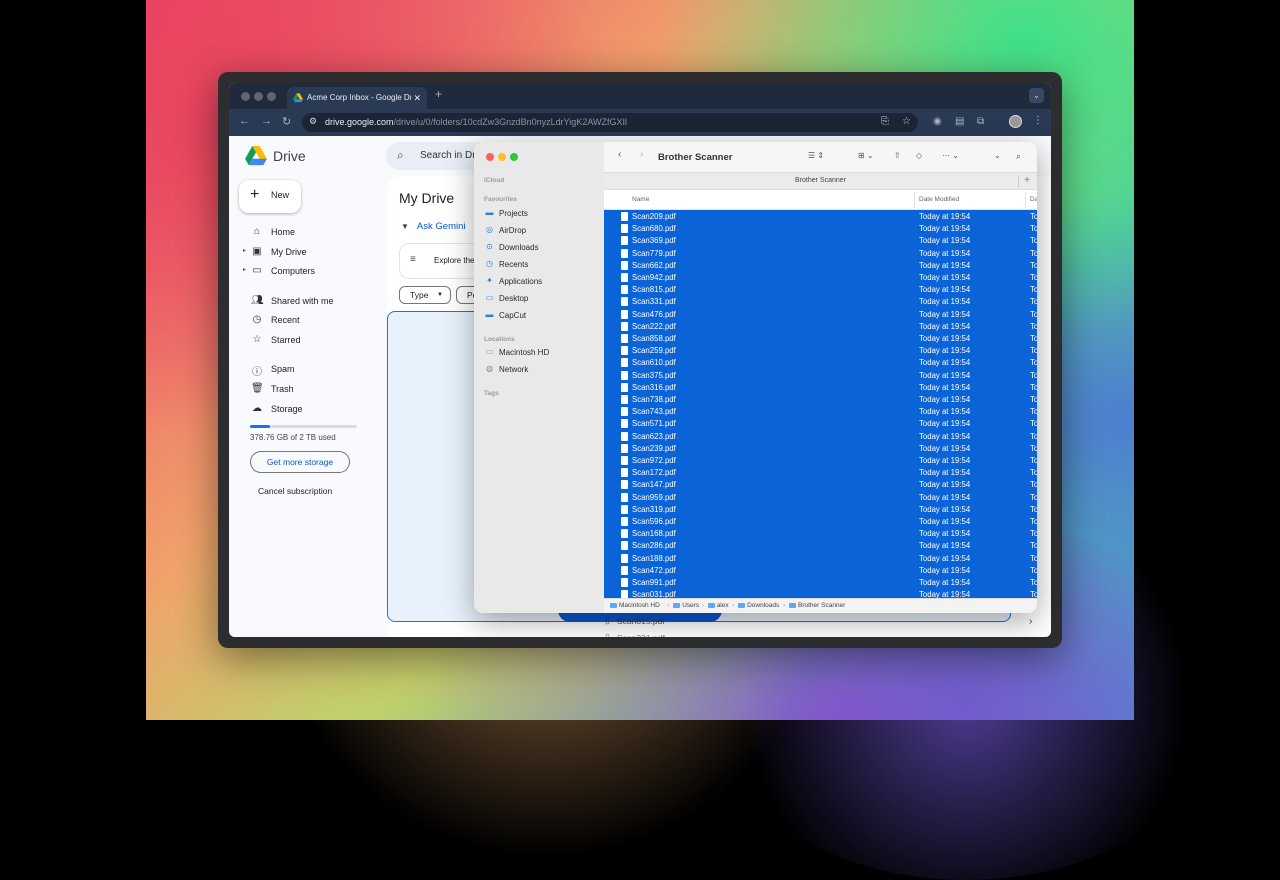  What do you see at coordinates (820, 412) in the screenshot?
I see `file-row: Scan743.pdf Today at 19:54 To` at bounding box center [820, 412].